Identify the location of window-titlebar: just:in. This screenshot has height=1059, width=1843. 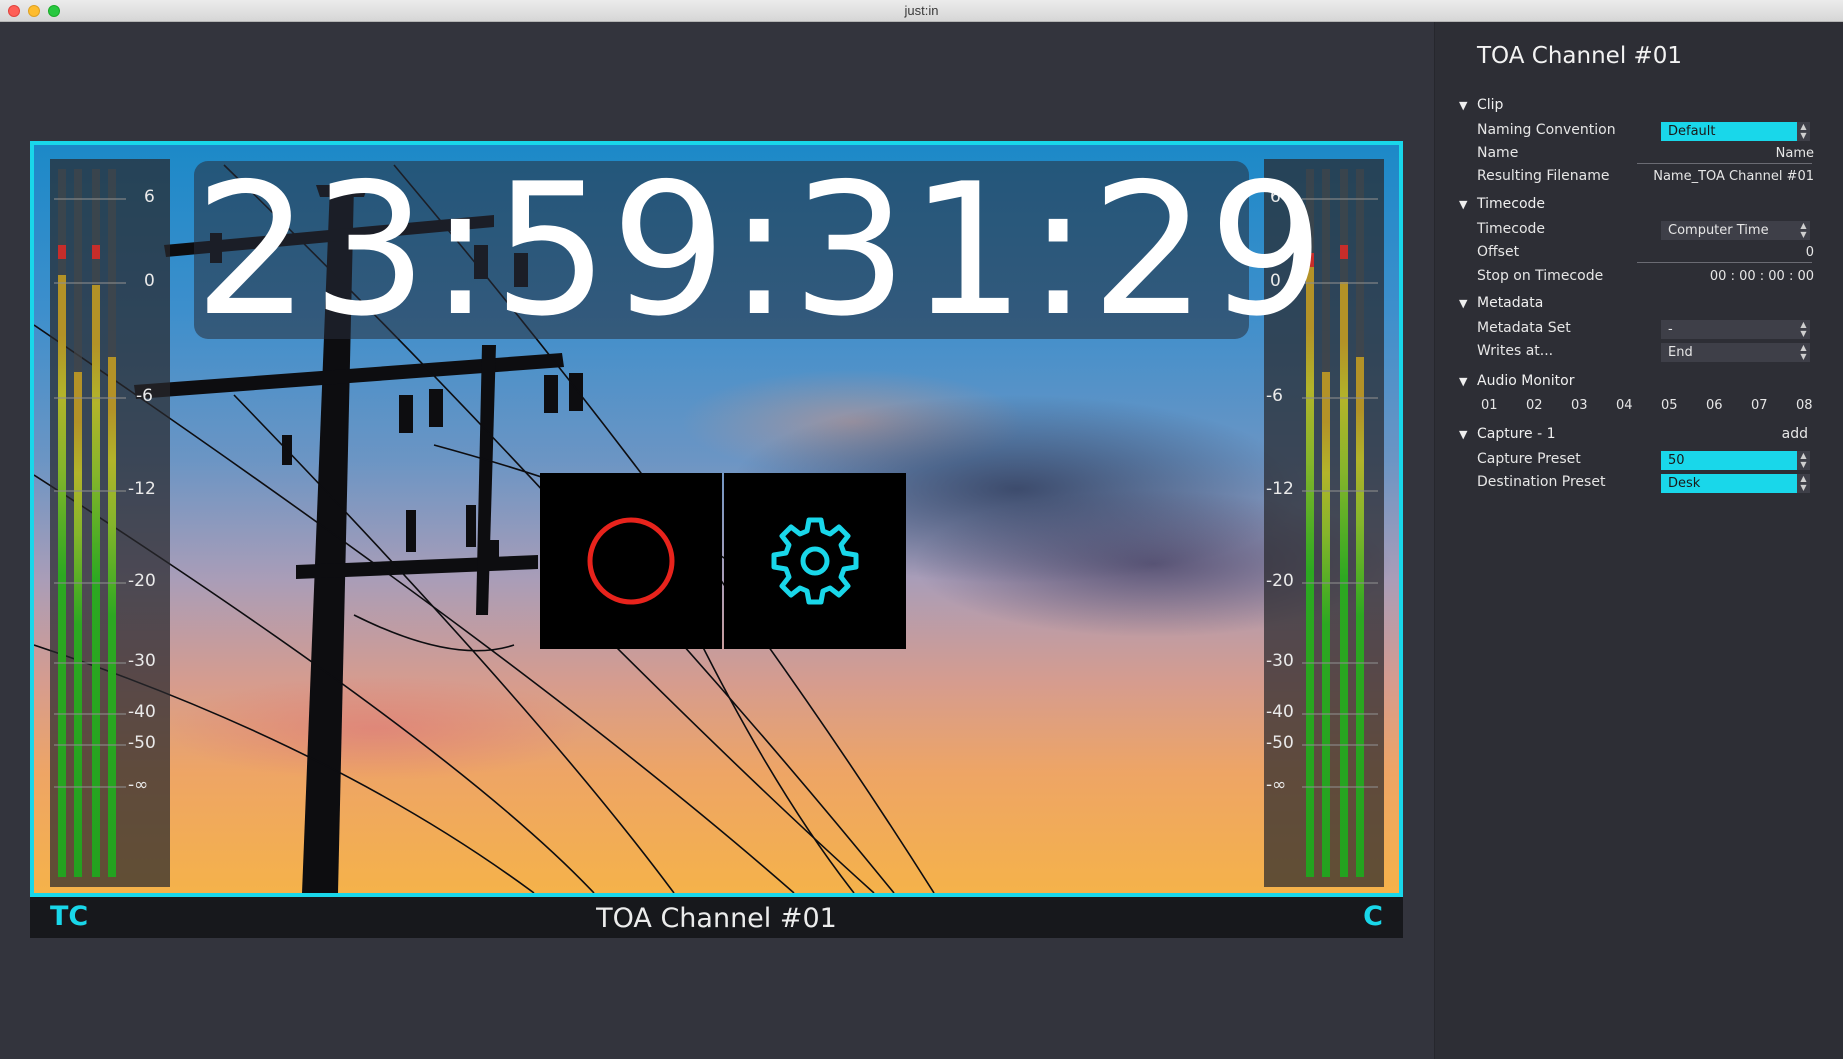
(921, 11).